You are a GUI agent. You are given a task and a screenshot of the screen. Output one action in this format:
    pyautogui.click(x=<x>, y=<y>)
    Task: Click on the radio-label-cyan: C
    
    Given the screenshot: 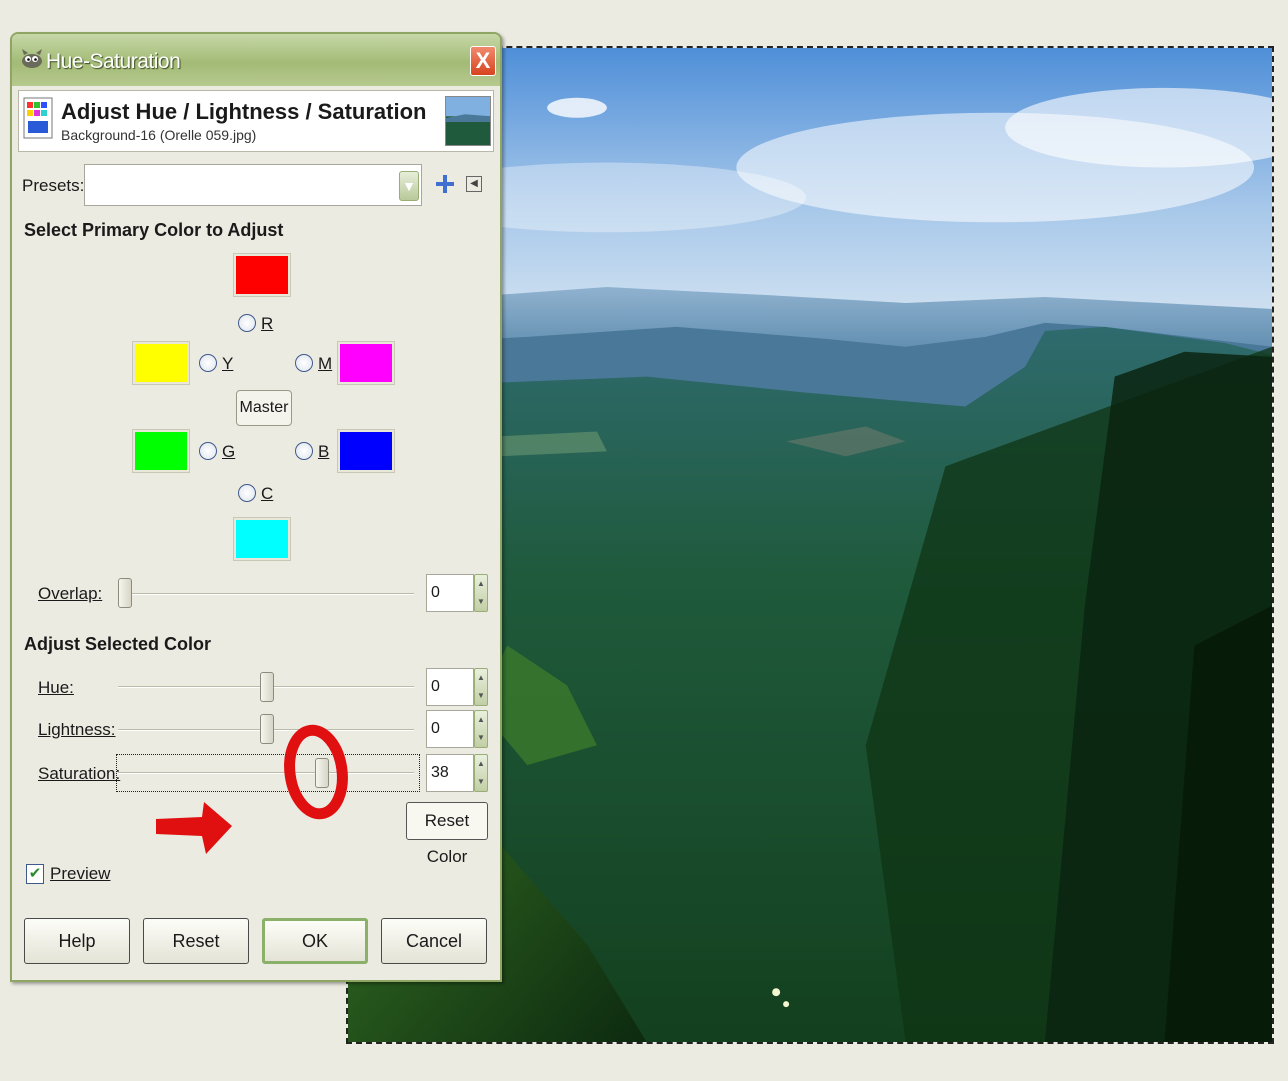 What is the action you would take?
    pyautogui.click(x=267, y=493)
    